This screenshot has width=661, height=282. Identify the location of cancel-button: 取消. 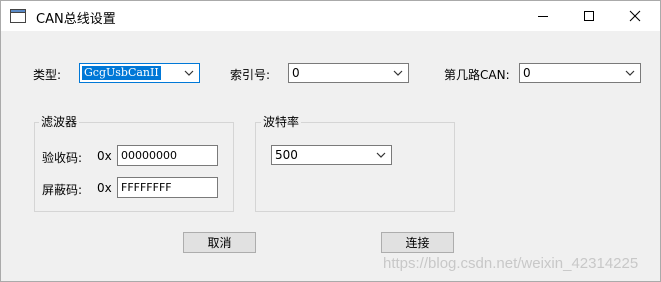
(219, 242).